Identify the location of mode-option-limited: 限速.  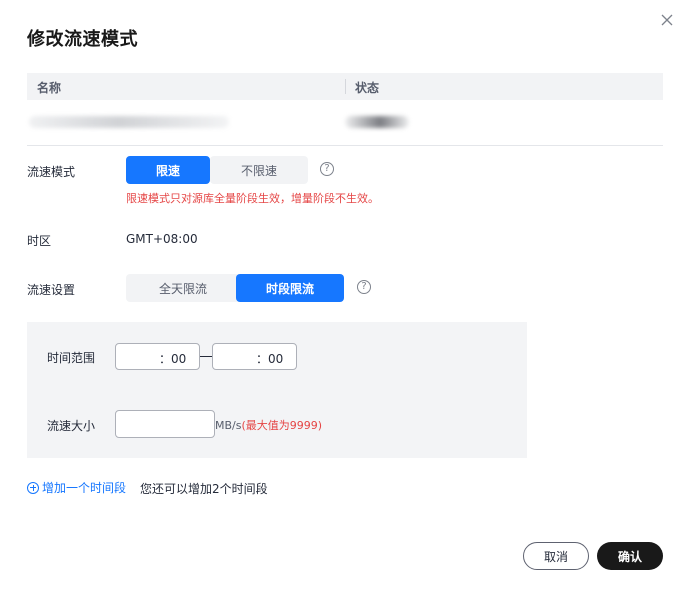
(168, 170).